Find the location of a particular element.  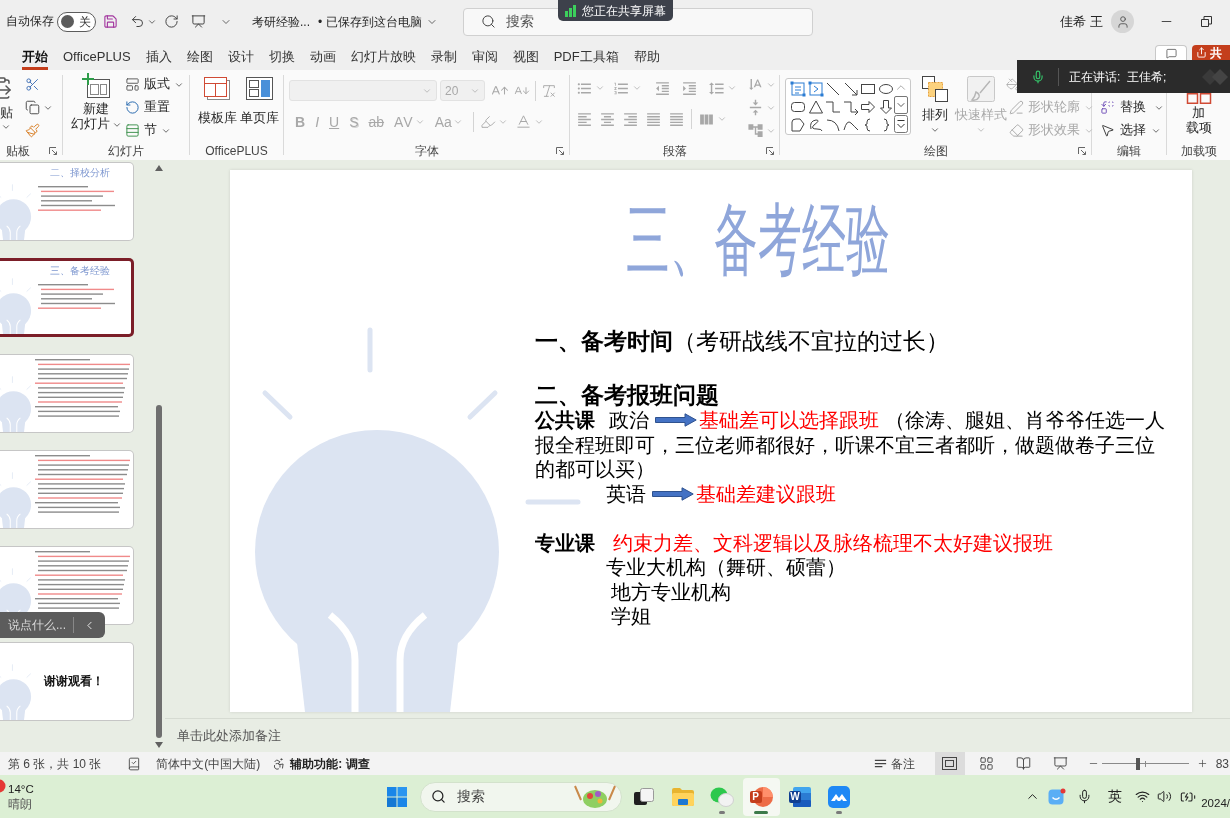

redo-icon is located at coordinates (171, 21).